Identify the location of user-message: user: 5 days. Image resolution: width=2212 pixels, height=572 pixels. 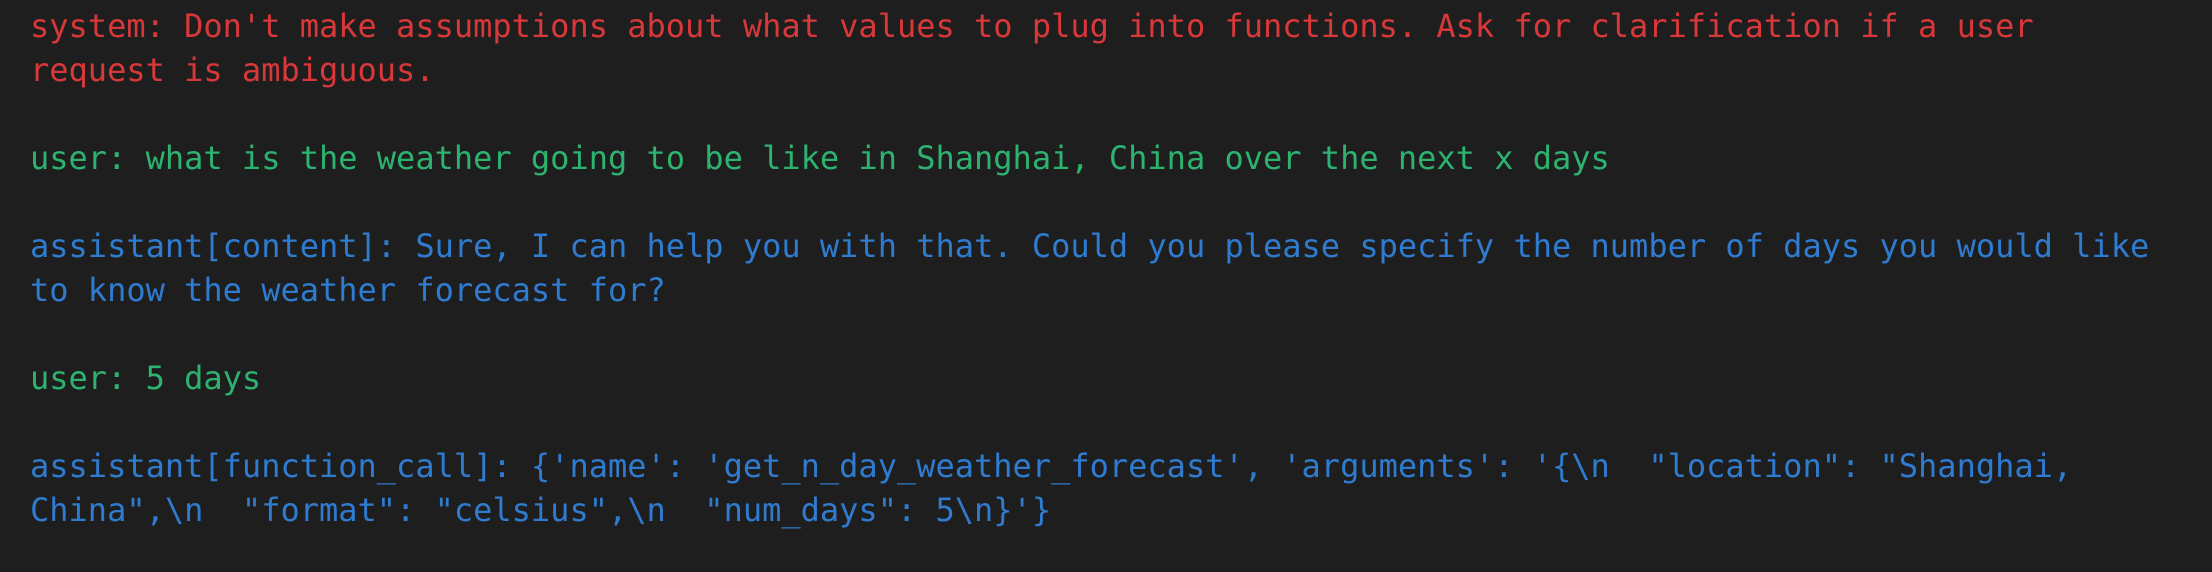
(146, 378).